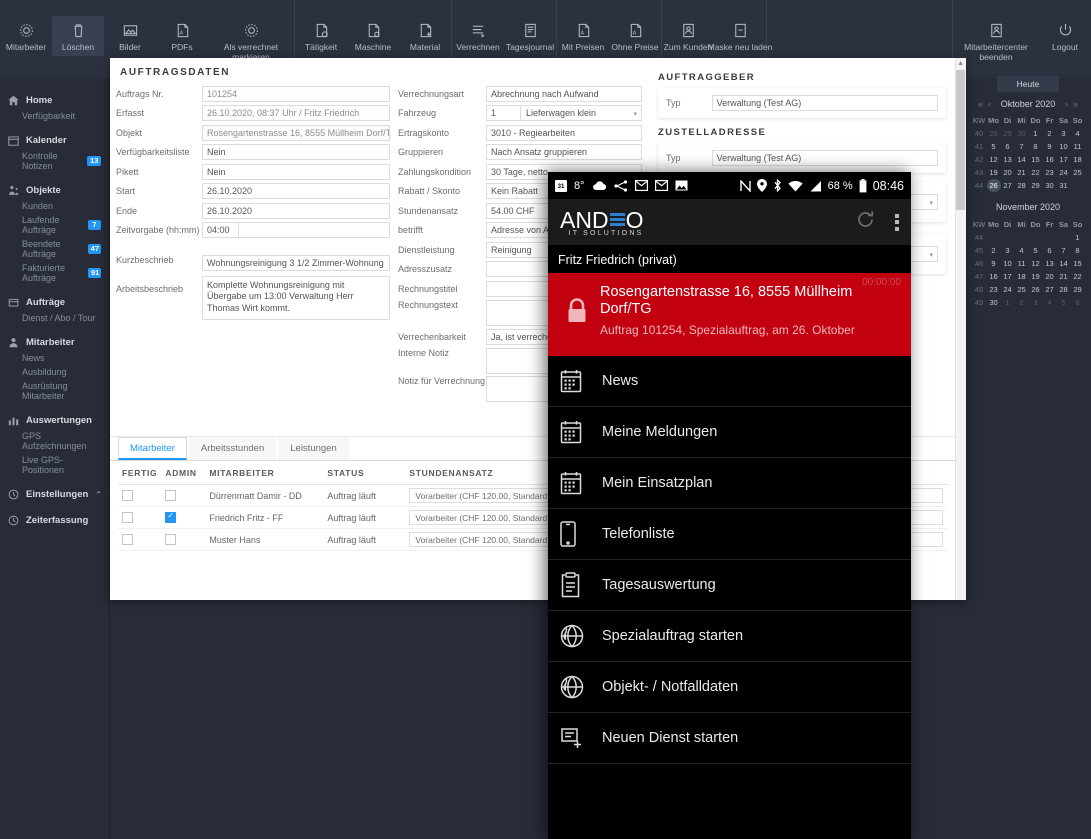 The width and height of the screenshot is (1091, 839). Describe the element at coordinates (1075, 104) in the screenshot. I see `next-year-icon: »` at that location.